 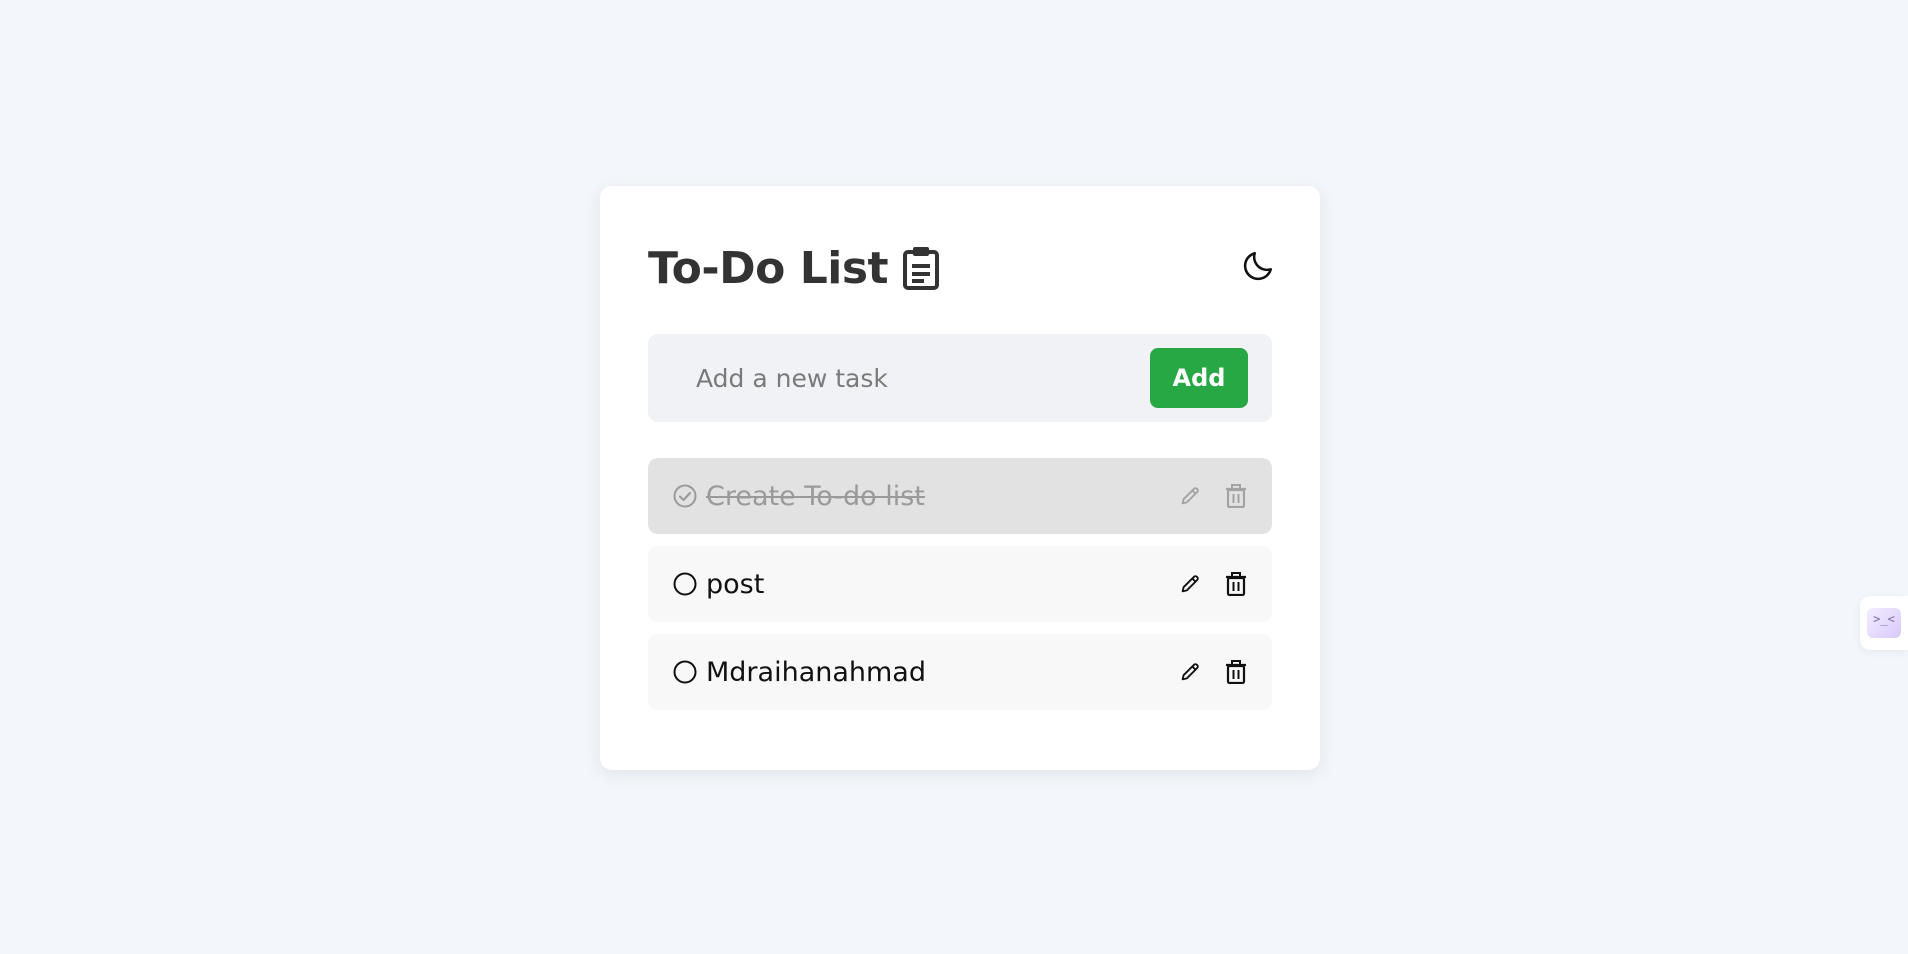 I want to click on page-title: To-Do List, so click(x=768, y=268).